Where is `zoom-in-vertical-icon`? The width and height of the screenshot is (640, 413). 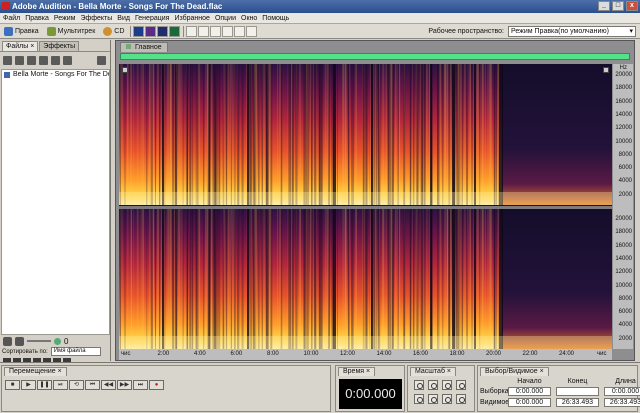
zoom-in-vertical-icon is located at coordinates (433, 399).